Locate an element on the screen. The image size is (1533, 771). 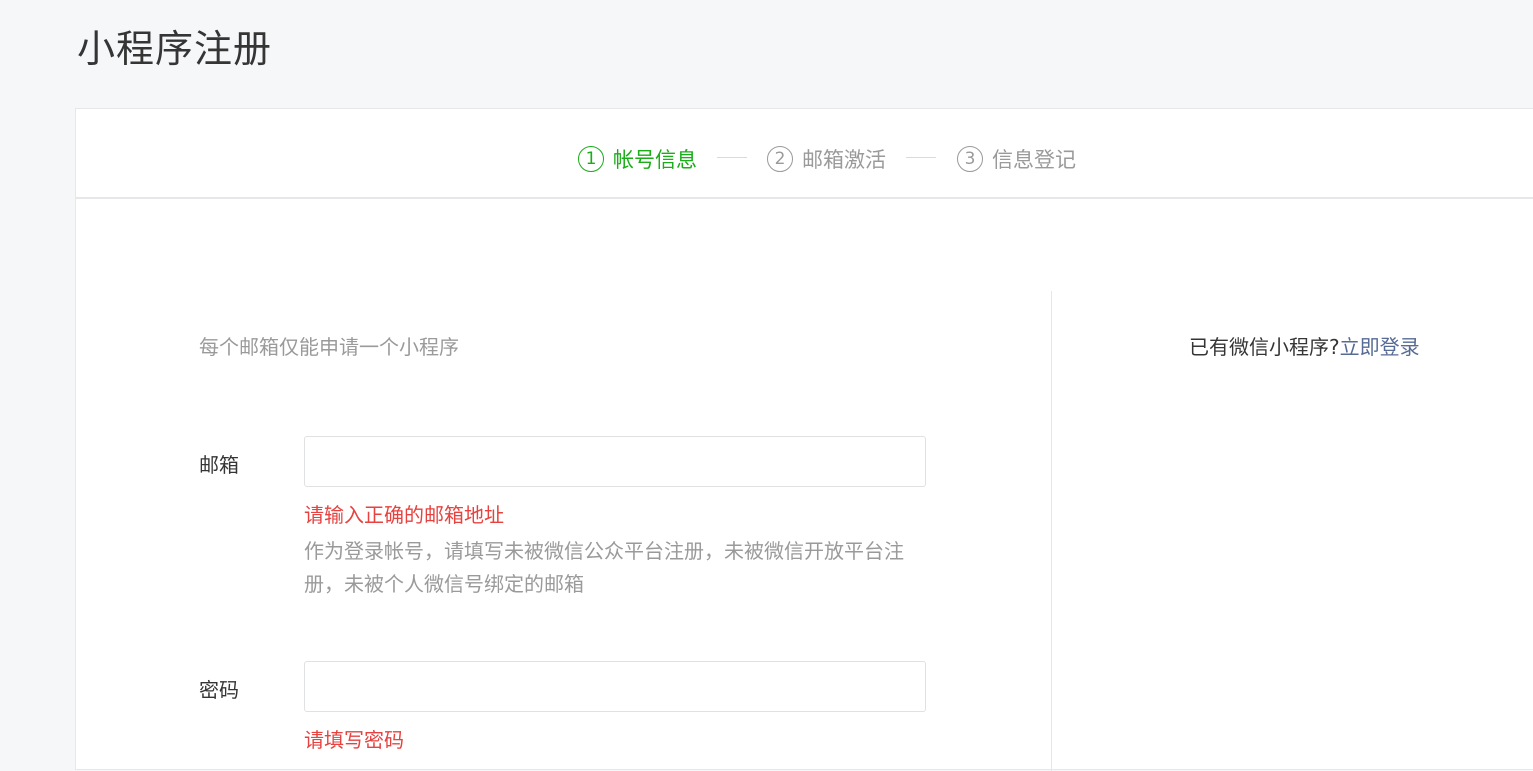
password-label: 密码 is located at coordinates (219, 690).